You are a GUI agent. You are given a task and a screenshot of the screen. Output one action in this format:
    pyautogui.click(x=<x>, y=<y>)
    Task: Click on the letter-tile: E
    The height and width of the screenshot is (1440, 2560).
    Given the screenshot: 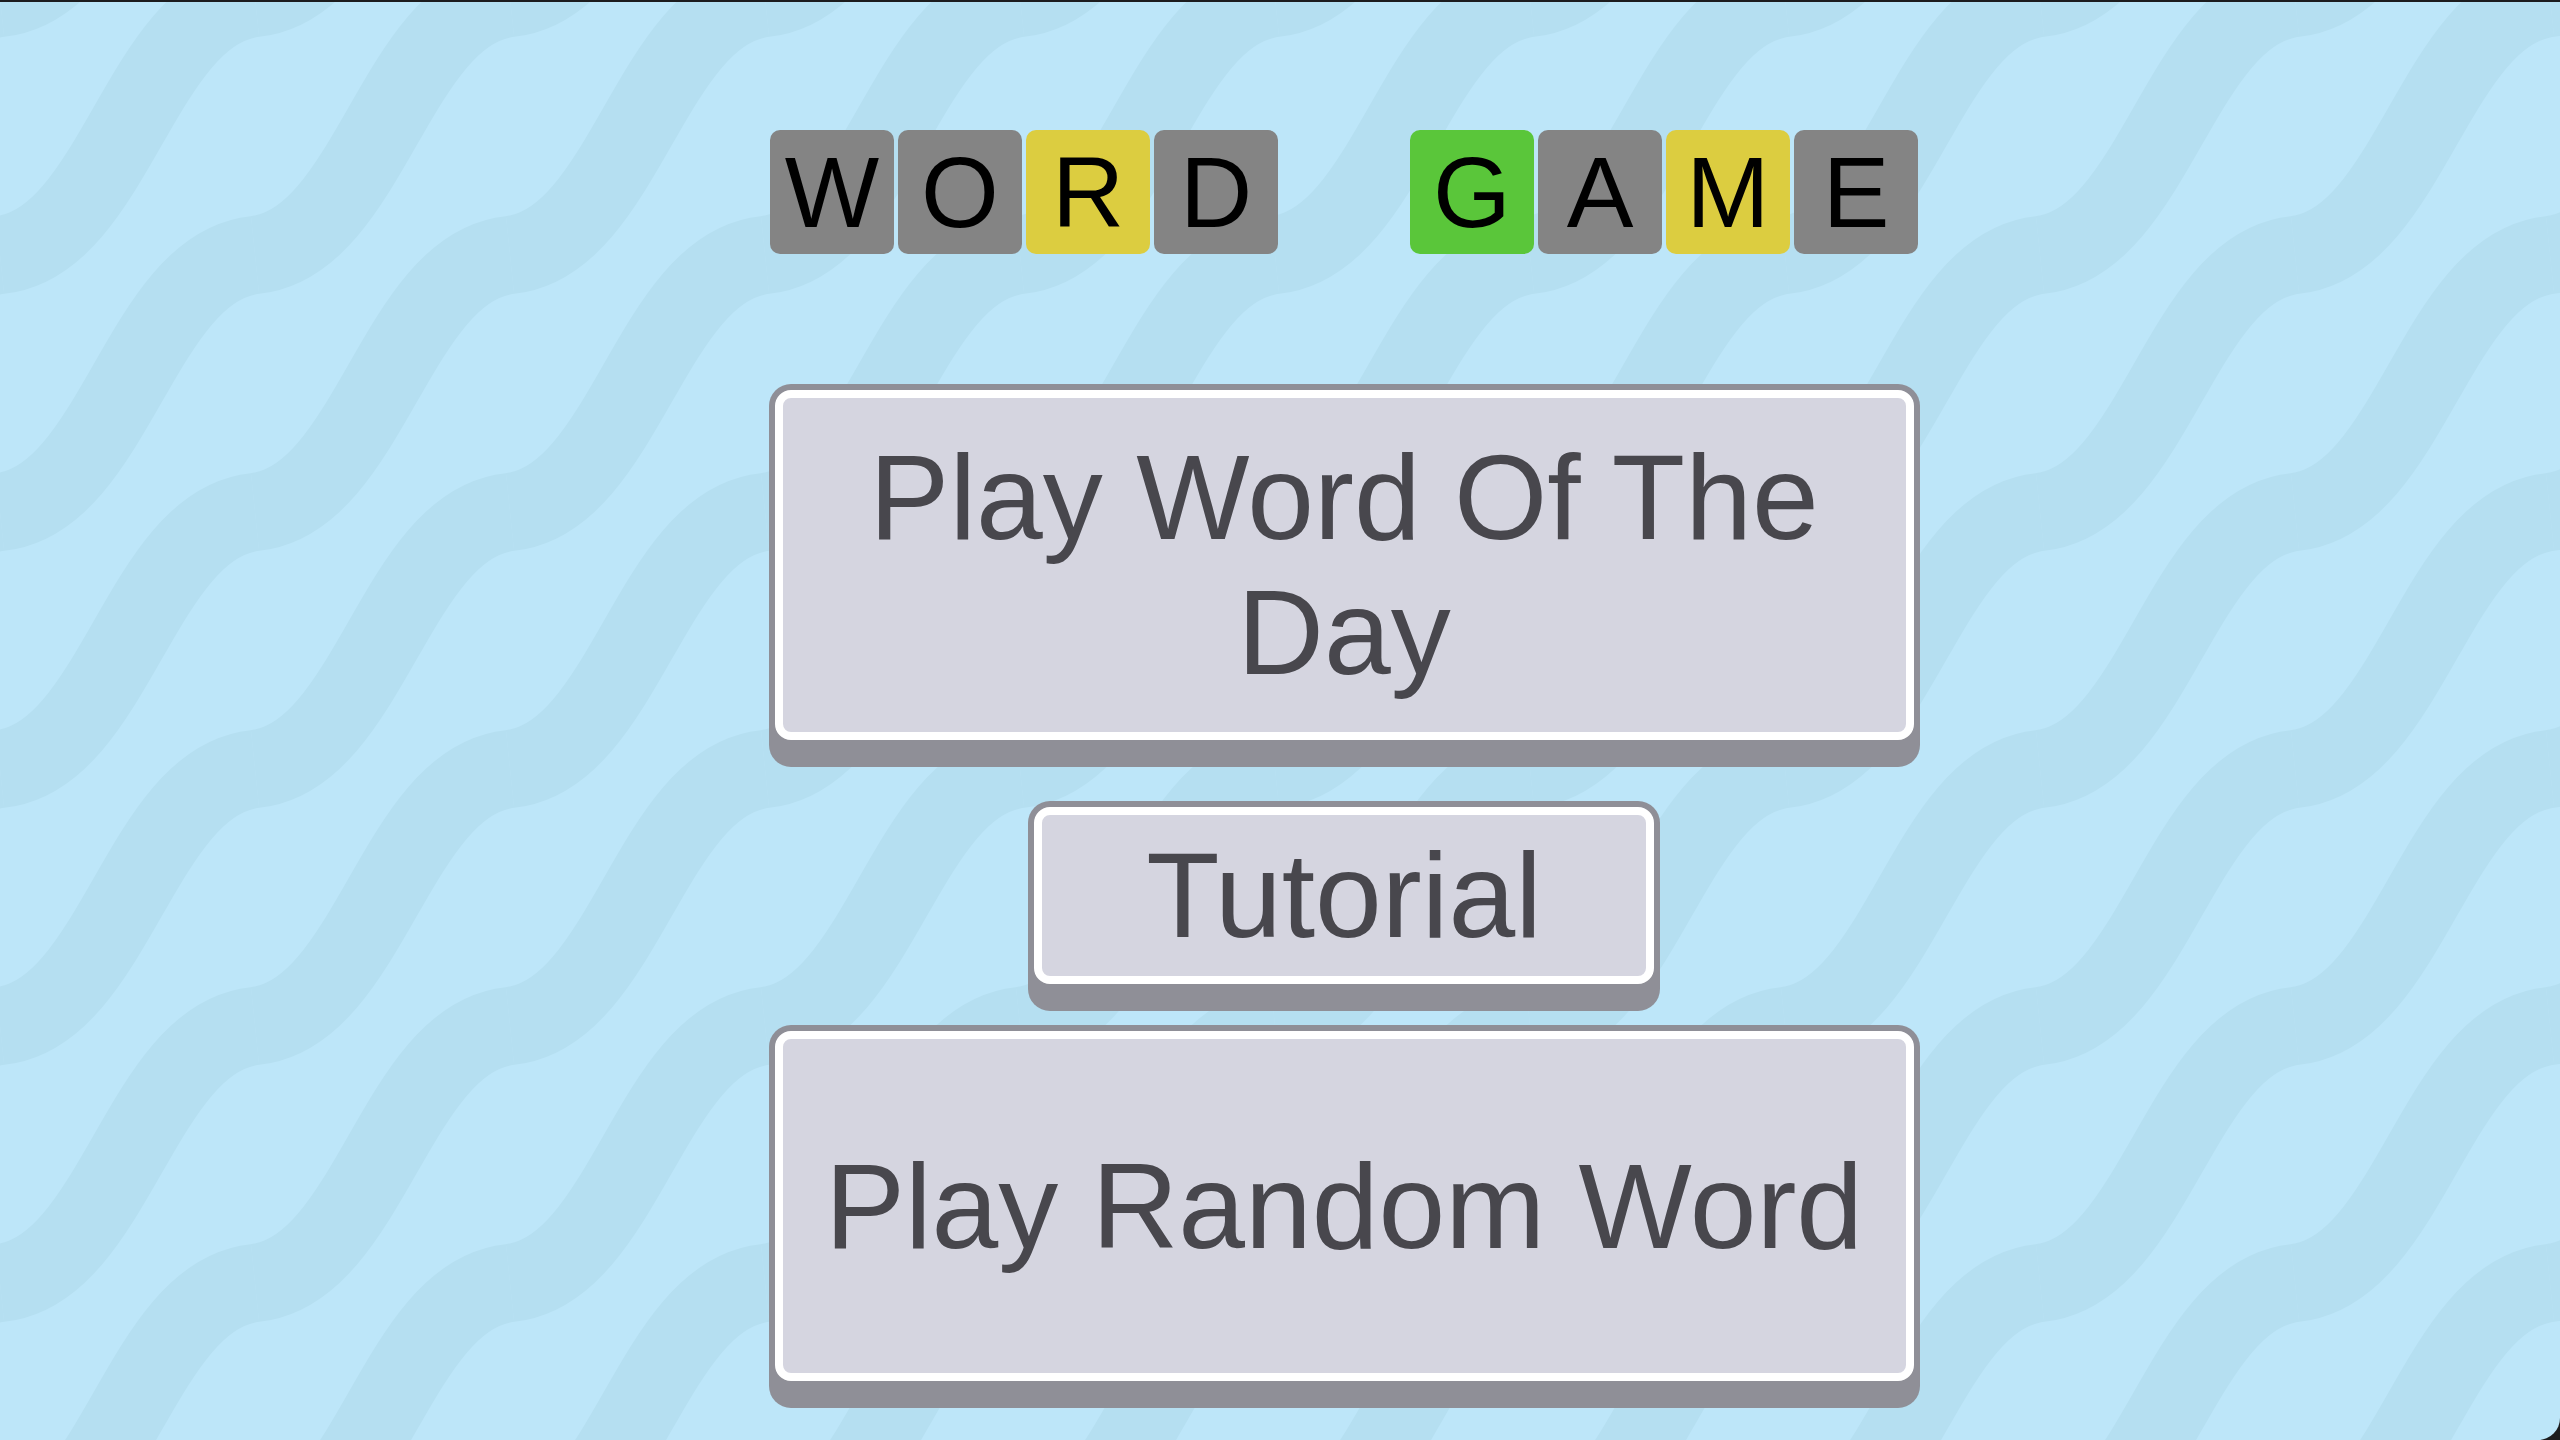 What is the action you would take?
    pyautogui.click(x=1856, y=192)
    